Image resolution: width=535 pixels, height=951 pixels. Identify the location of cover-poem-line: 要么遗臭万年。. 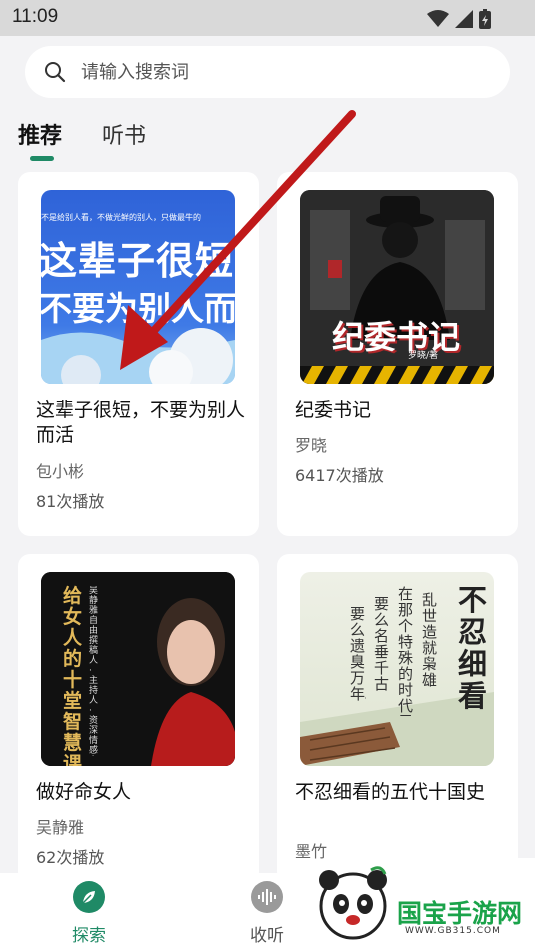
(358, 654).